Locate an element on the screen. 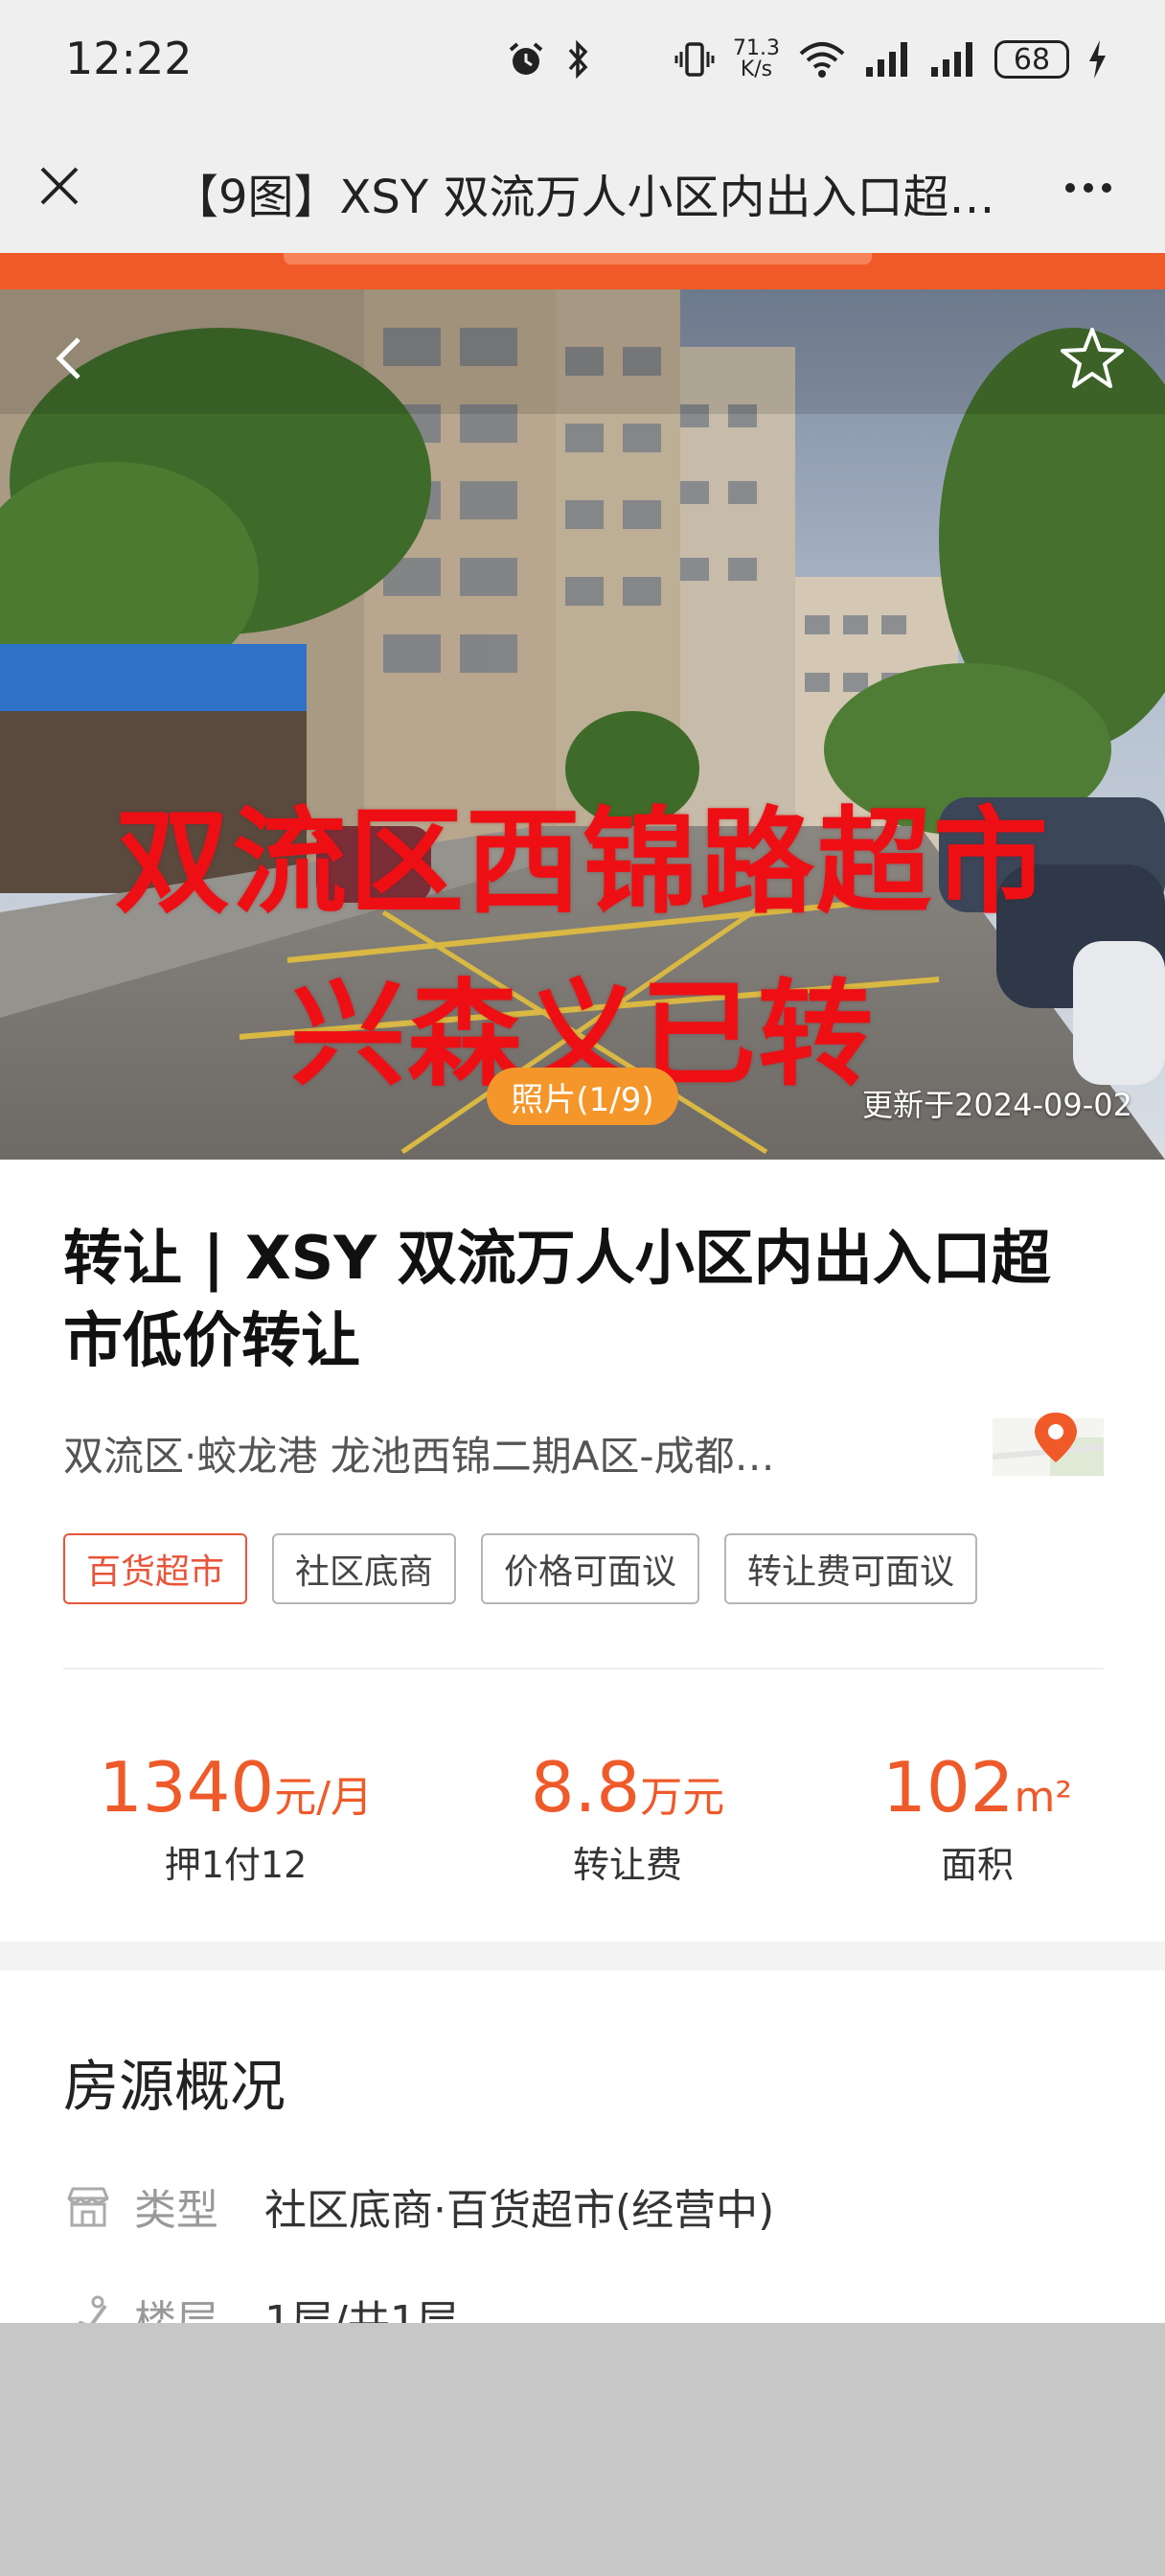 The image size is (1165, 2576). stat-label: 面积 is located at coordinates (977, 1865).